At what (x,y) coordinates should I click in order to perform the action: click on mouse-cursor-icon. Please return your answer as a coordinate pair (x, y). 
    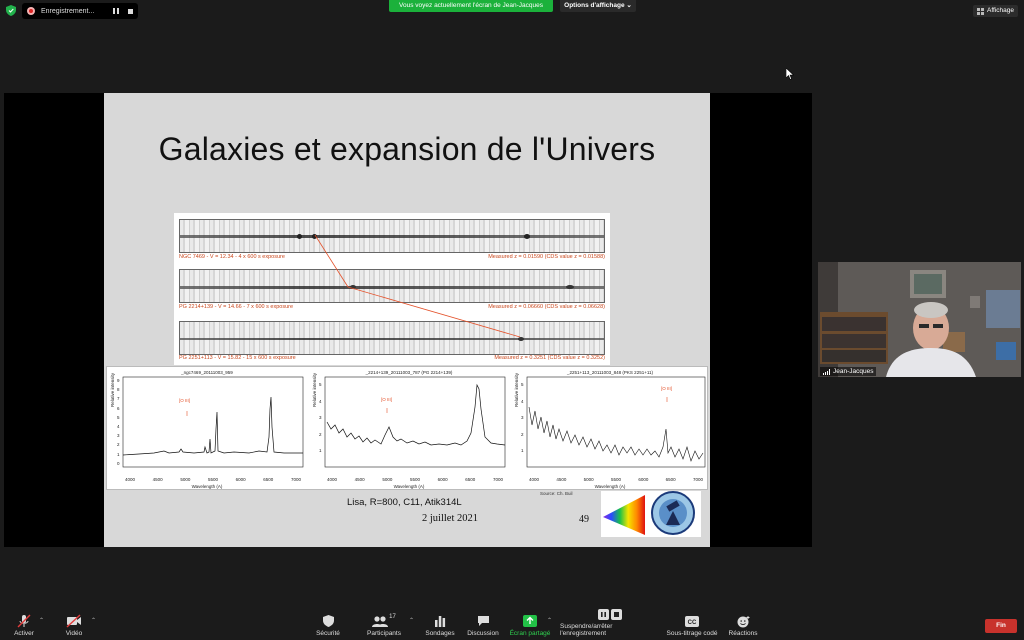
    Looking at the image, I should click on (790, 74).